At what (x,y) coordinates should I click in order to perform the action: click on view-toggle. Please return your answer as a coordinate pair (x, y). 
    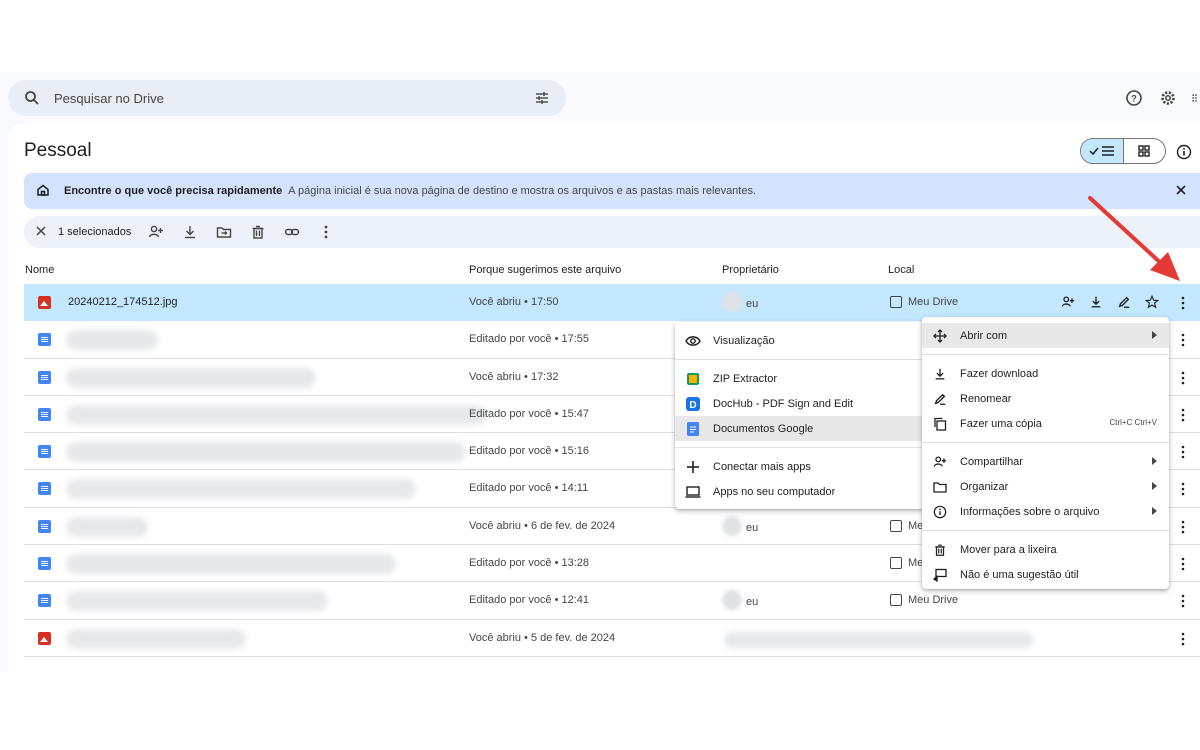
    Looking at the image, I should click on (1123, 151).